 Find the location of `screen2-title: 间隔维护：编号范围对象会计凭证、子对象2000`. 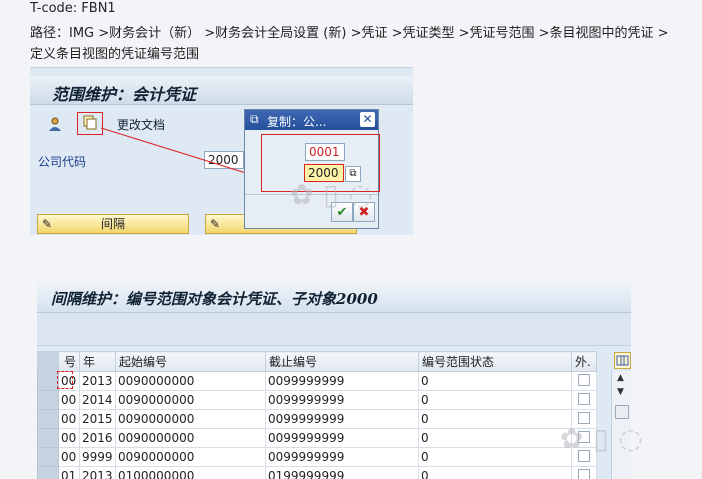

screen2-title: 间隔维护：编号范围对象会计凭证、子对象2000 is located at coordinates (214, 299).